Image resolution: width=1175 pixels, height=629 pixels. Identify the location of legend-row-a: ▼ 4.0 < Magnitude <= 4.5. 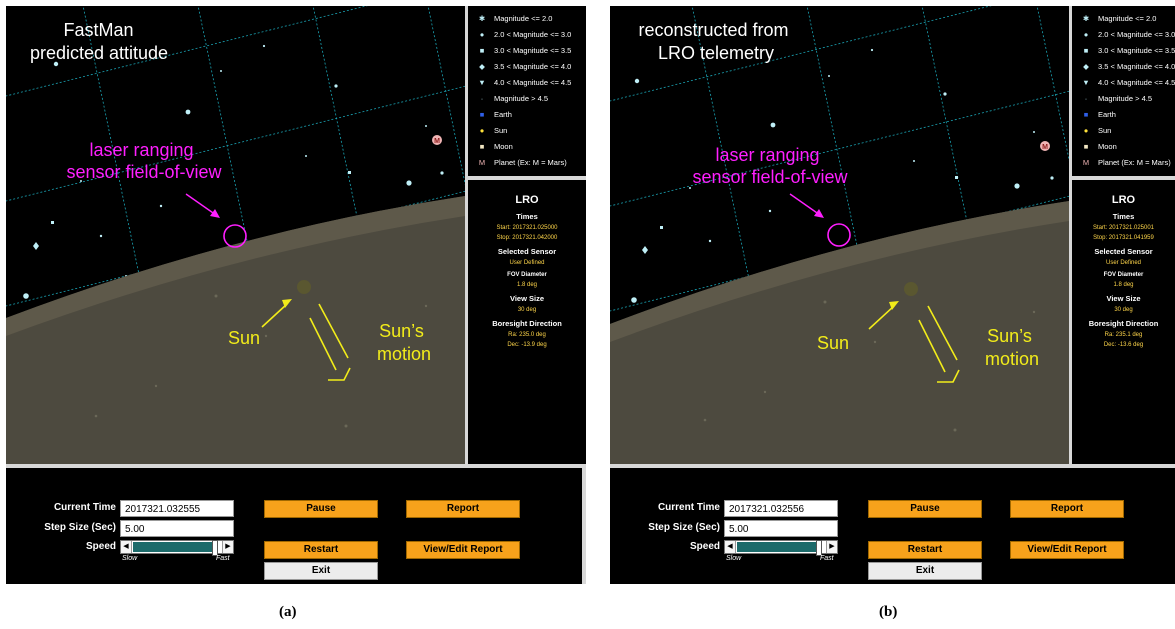
(523, 82).